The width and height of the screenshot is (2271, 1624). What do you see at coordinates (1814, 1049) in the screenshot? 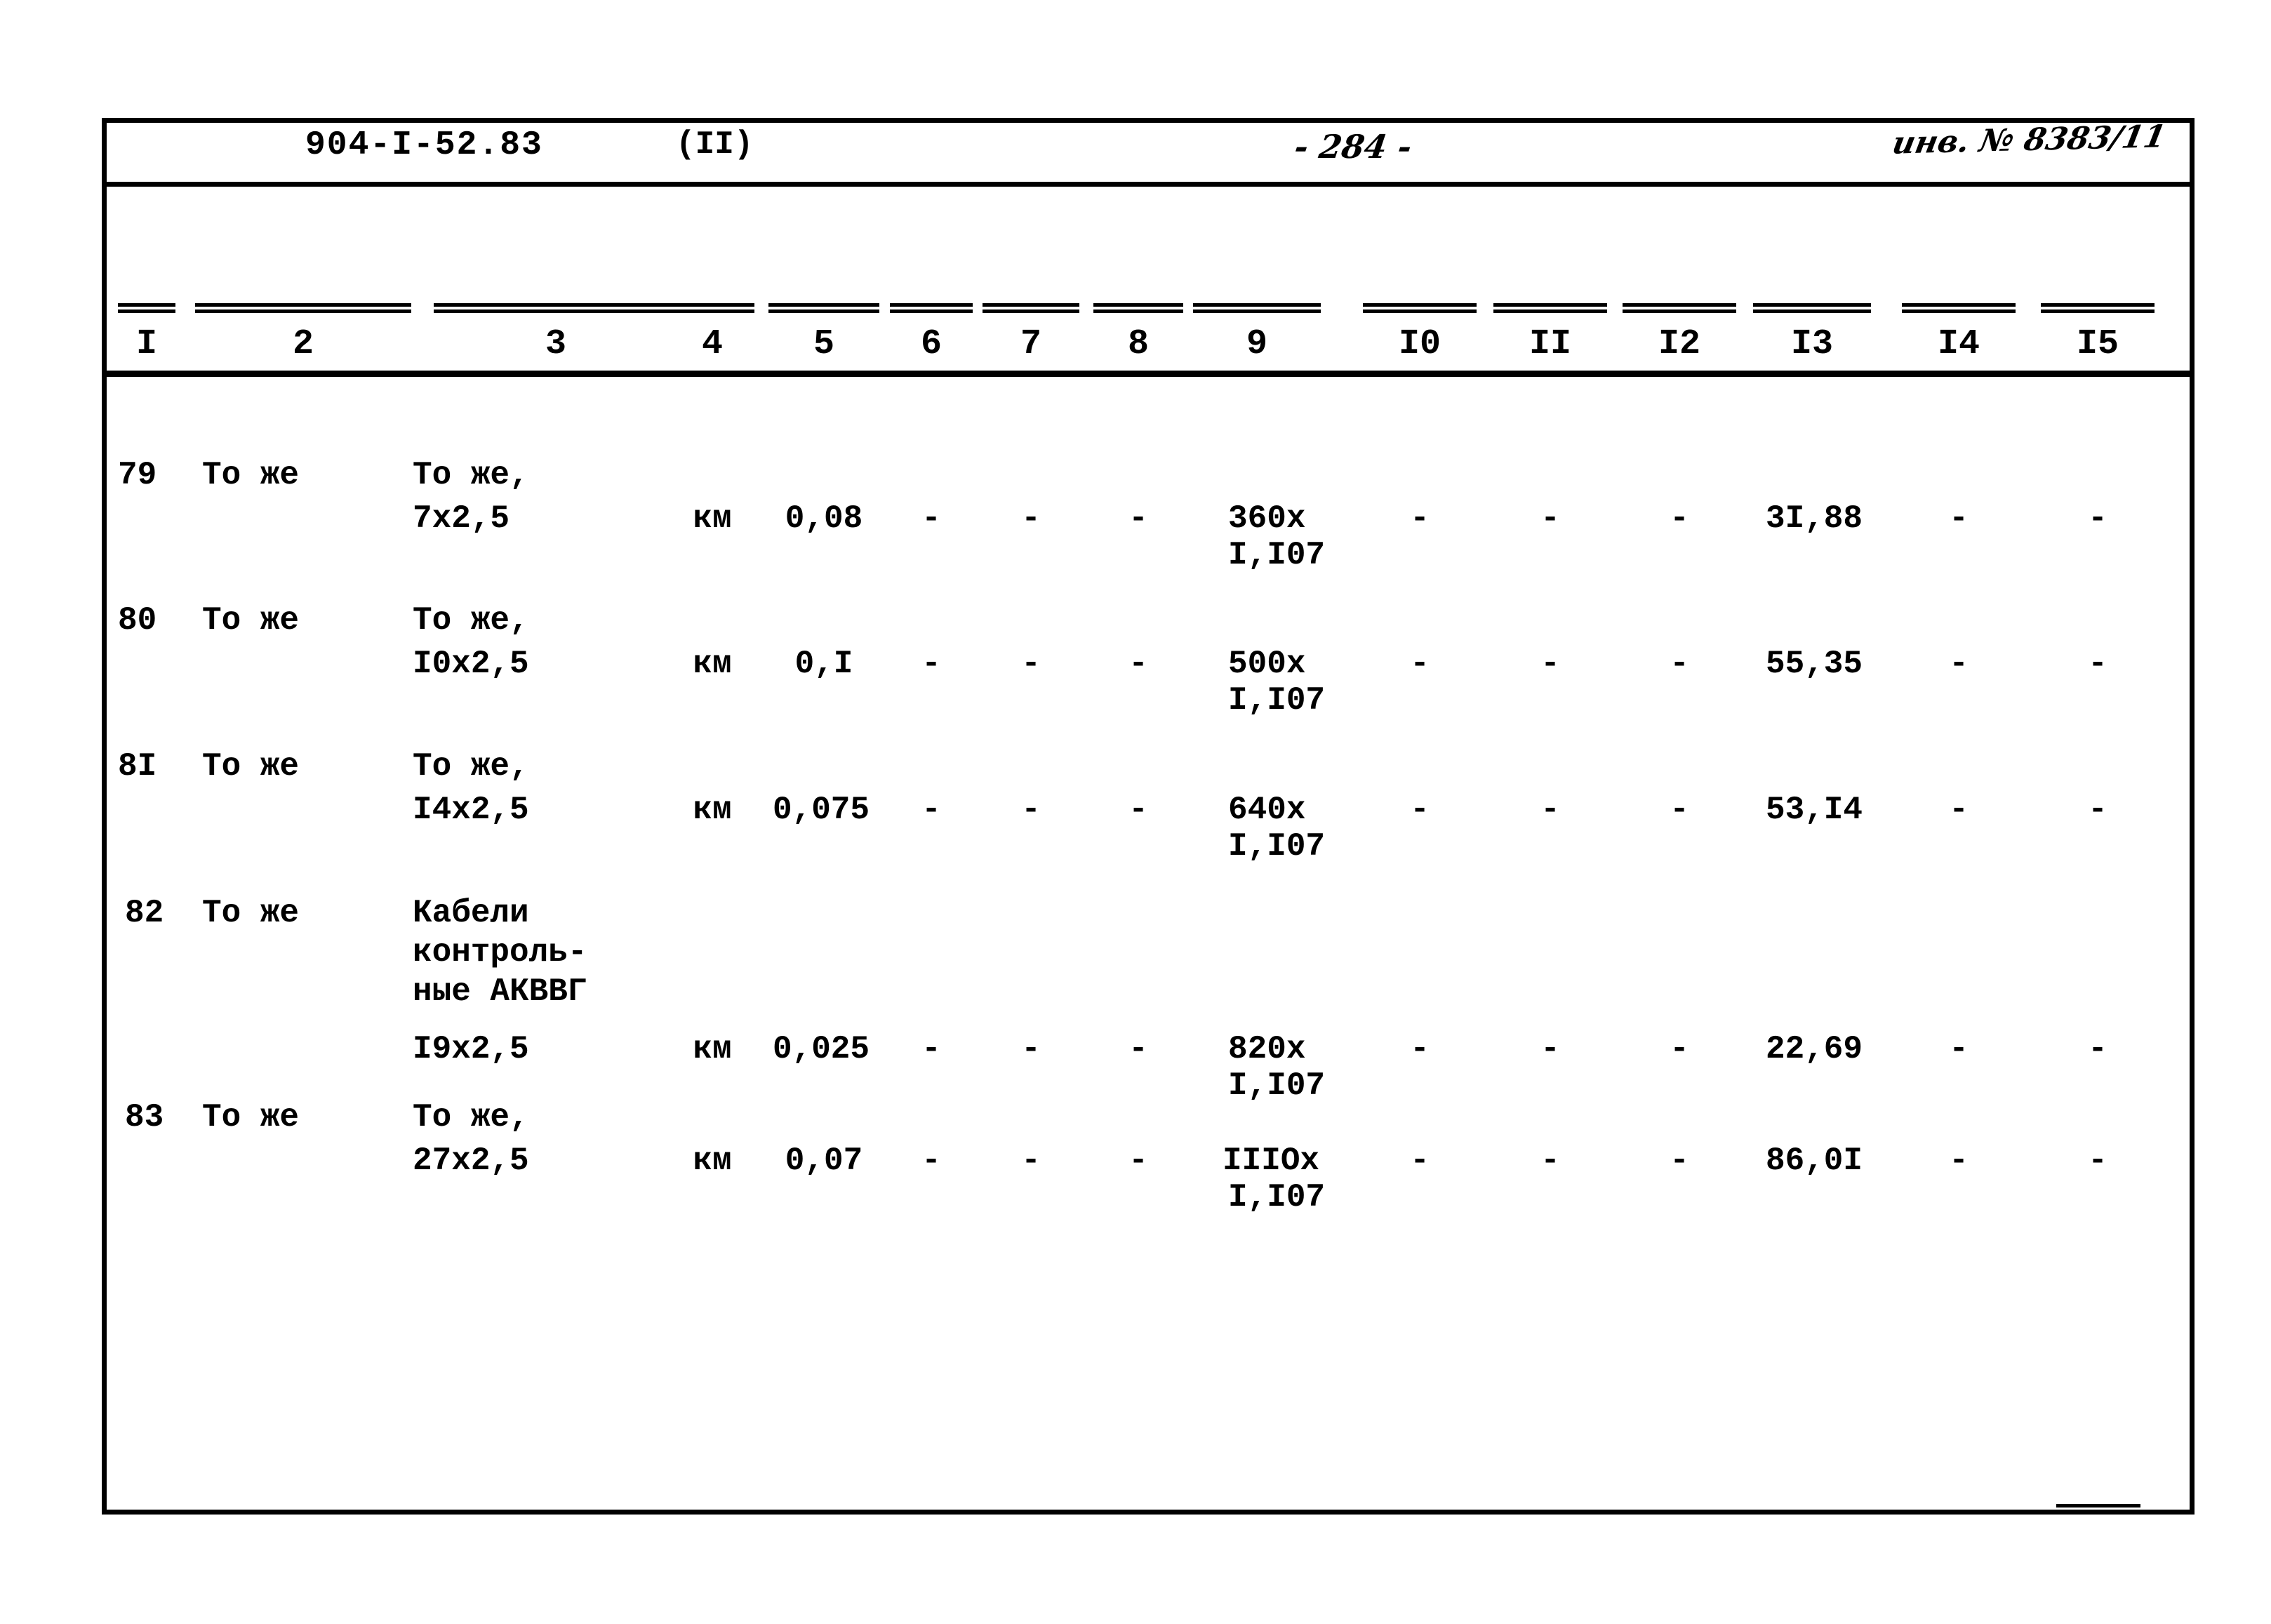
I see `table-row: 22,69` at bounding box center [1814, 1049].